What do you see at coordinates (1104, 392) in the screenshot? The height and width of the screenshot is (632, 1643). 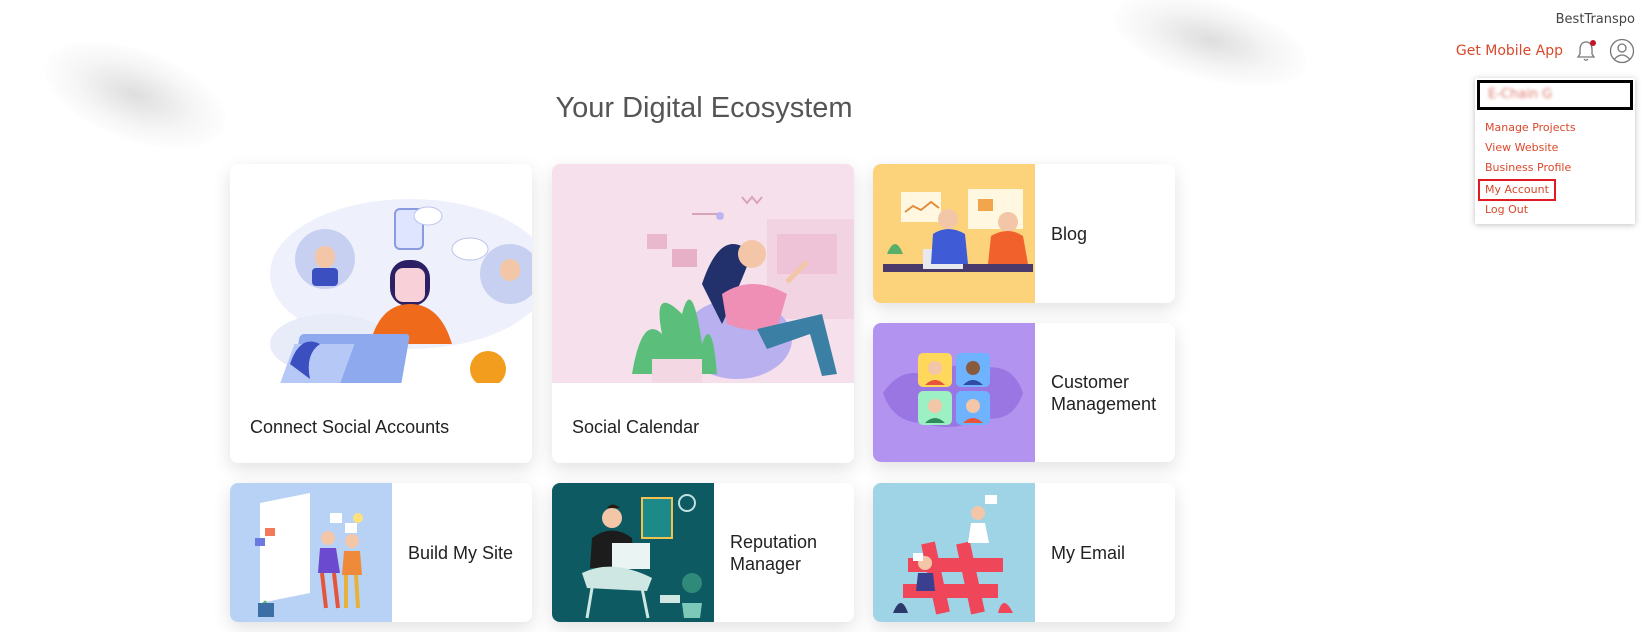 I see `card-label: Customer Management` at bounding box center [1104, 392].